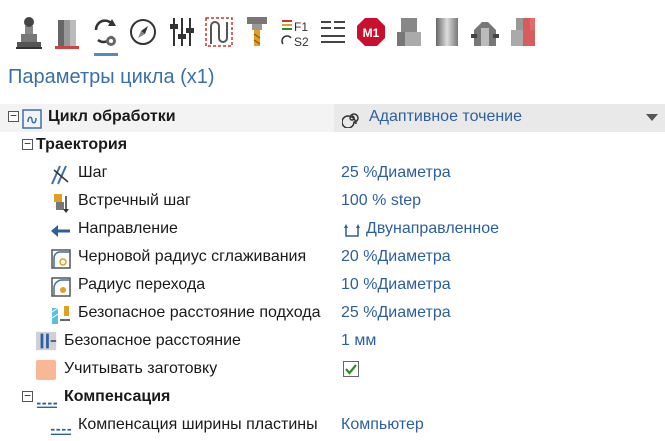 The image size is (665, 441). Describe the element at coordinates (332, 398) in the screenshot. I see `row-compensation: − Компенсация` at that location.